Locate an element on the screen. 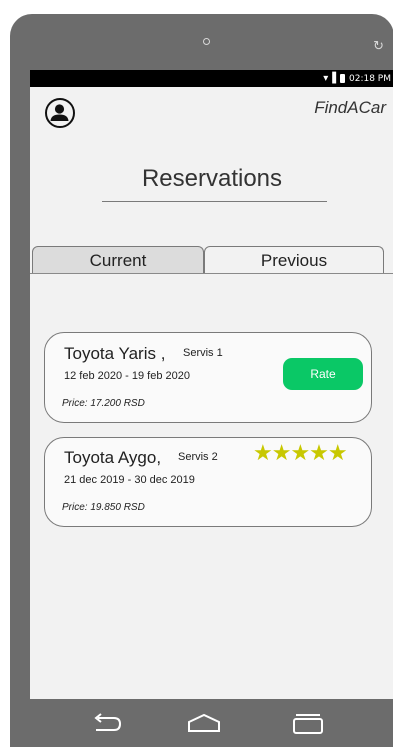 The width and height of the screenshot is (393, 747). wifi-signal-icon: ▾▐ is located at coordinates (329, 78).